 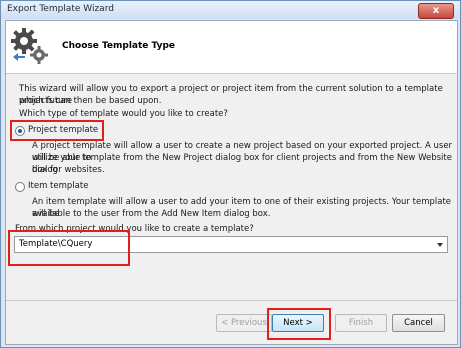 I want to click on item-template-radio, so click(x=20, y=187).